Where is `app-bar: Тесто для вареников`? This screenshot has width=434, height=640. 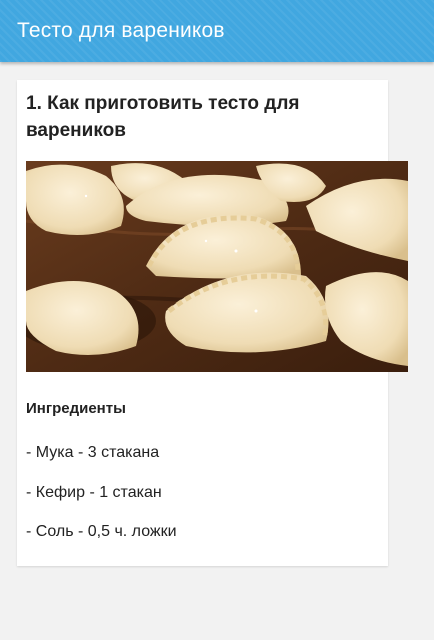
app-bar: Тесто для вареников is located at coordinates (217, 31).